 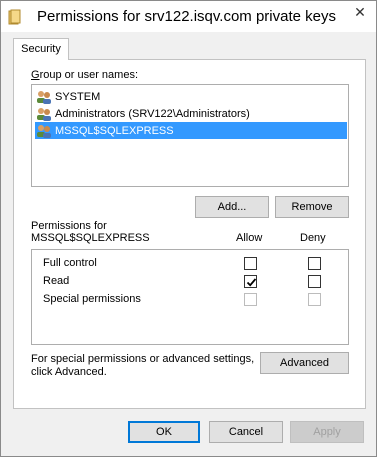 What do you see at coordinates (84, 75) in the screenshot?
I see `group-or-user-names-label: Group or user names:` at bounding box center [84, 75].